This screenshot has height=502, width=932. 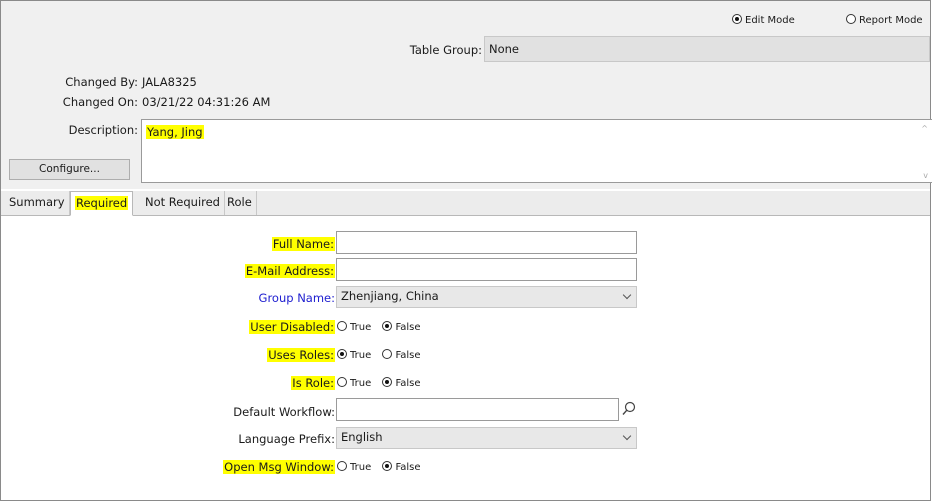 What do you see at coordinates (477, 409) in the screenshot?
I see `default-workflow-input` at bounding box center [477, 409].